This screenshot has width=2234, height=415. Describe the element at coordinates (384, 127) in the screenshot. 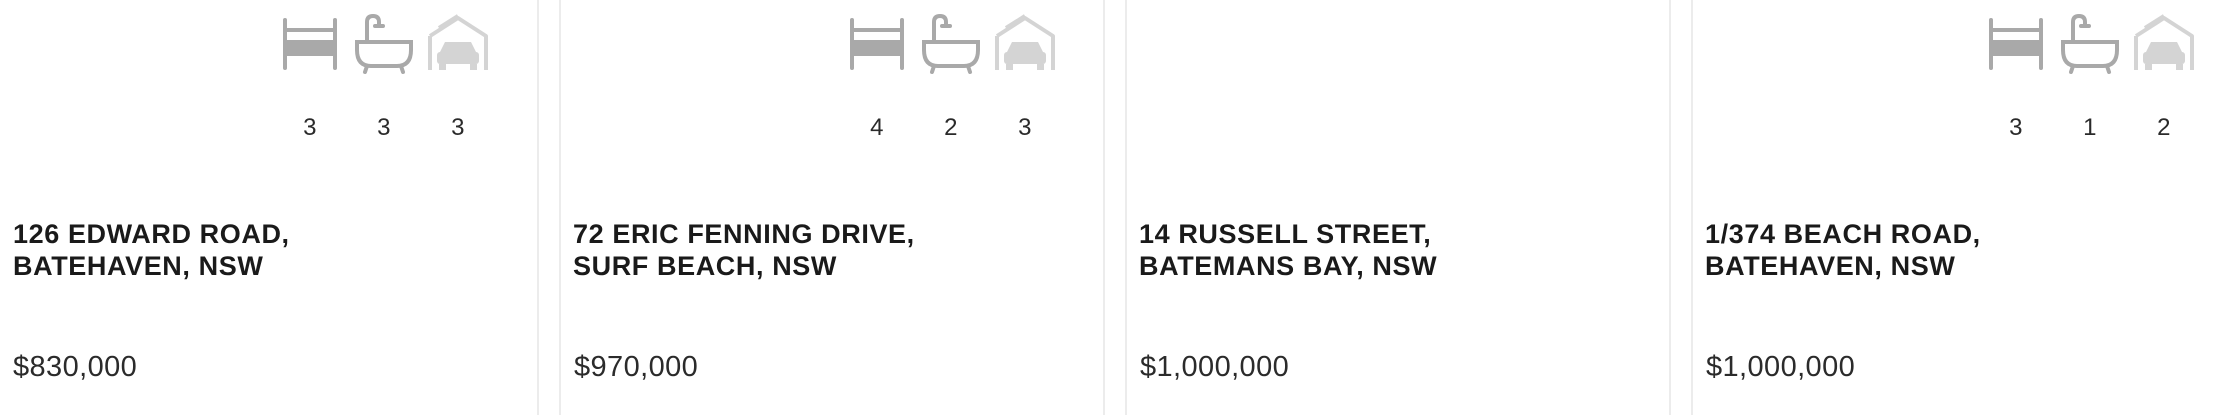

I see `bathrooms-count: 3` at that location.